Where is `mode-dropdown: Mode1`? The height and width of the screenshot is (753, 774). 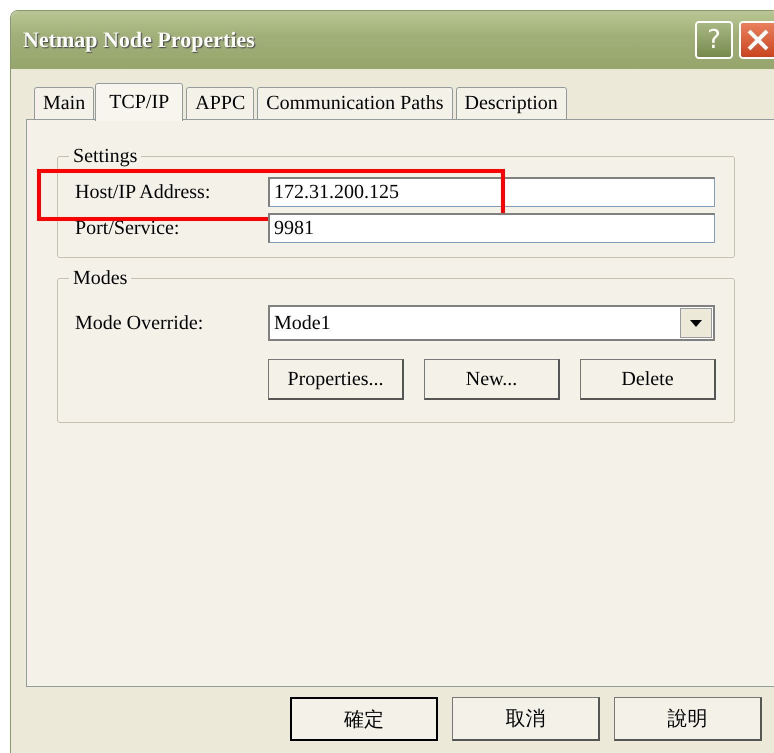 mode-dropdown: Mode1 is located at coordinates (491, 323).